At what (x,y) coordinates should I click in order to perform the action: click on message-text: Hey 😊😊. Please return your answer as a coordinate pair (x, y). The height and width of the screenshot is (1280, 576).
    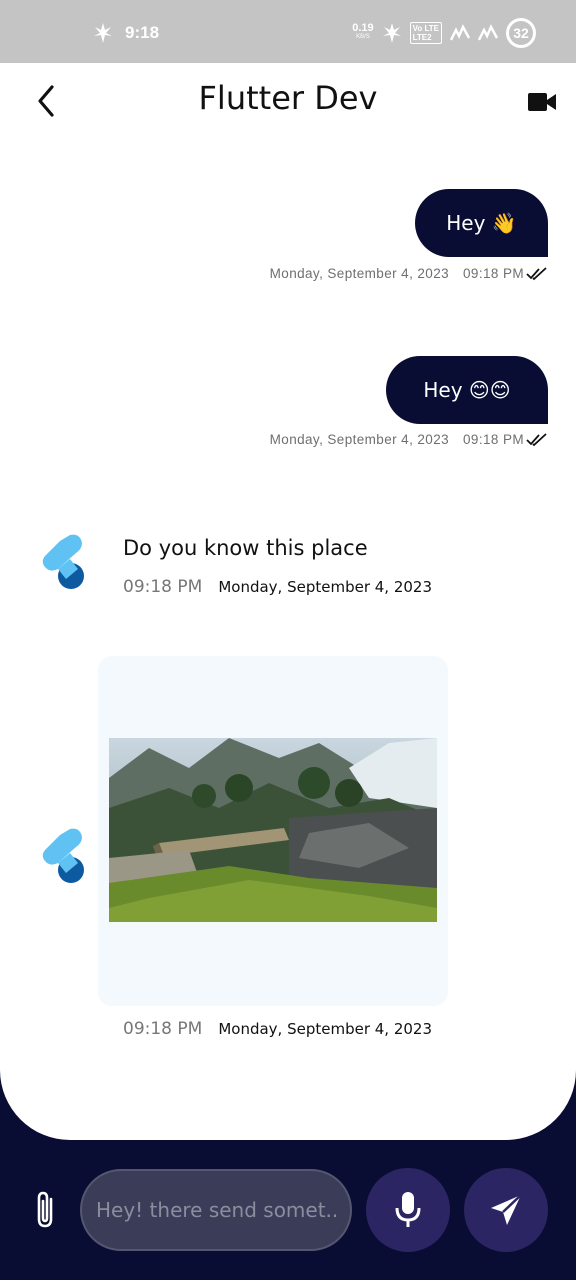
    Looking at the image, I should click on (467, 390).